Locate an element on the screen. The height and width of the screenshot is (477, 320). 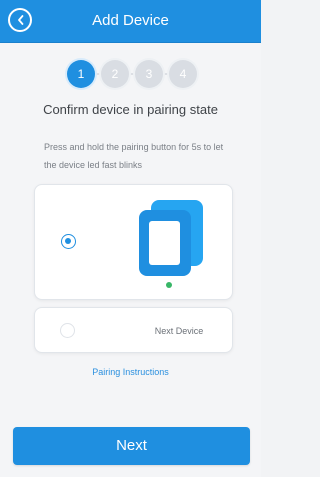
step-indicator: 1 2 3 4 is located at coordinates (133, 74).